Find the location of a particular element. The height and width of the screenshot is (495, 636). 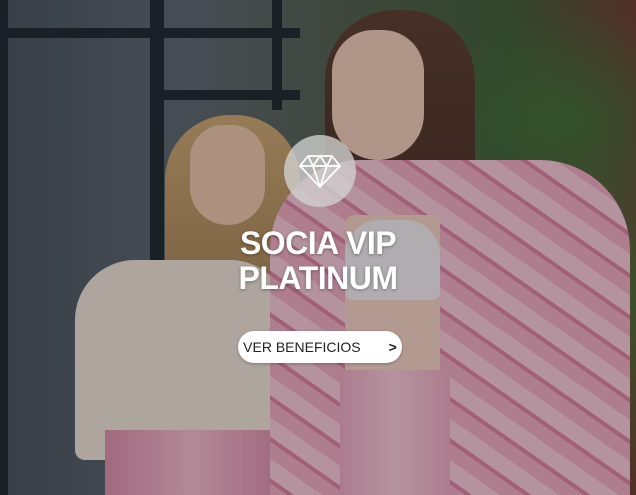

cta-label: VER BENEFICIOS is located at coordinates (302, 347).